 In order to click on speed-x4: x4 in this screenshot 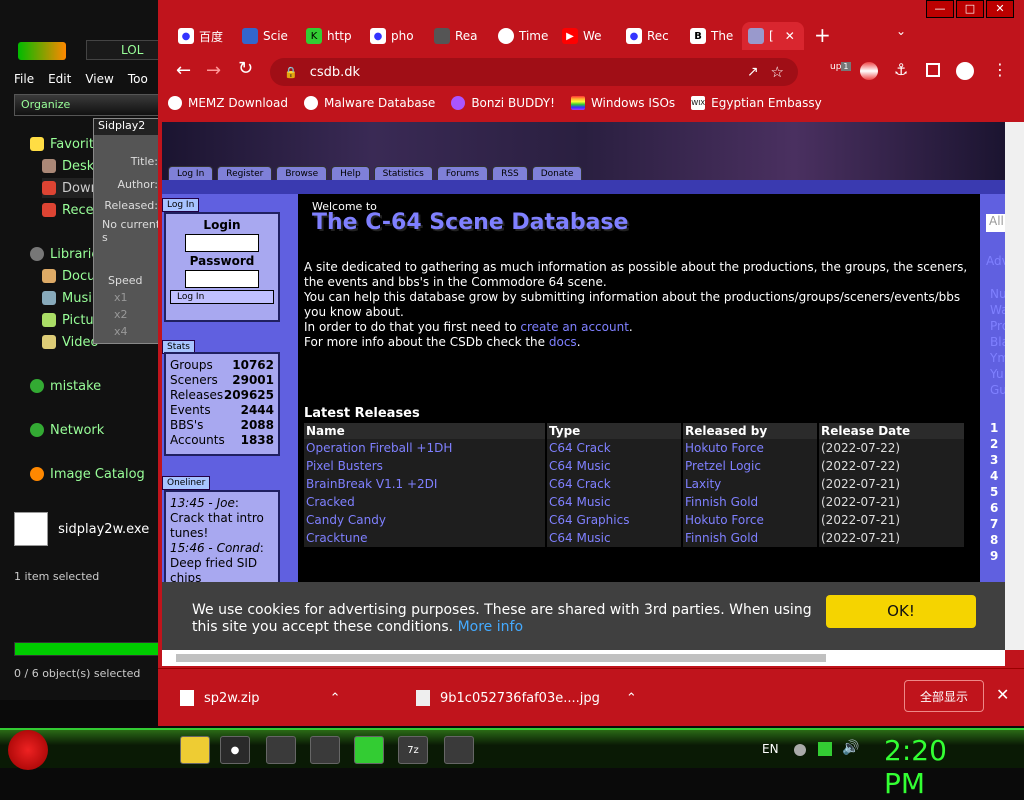, I will do `click(138, 331)`.